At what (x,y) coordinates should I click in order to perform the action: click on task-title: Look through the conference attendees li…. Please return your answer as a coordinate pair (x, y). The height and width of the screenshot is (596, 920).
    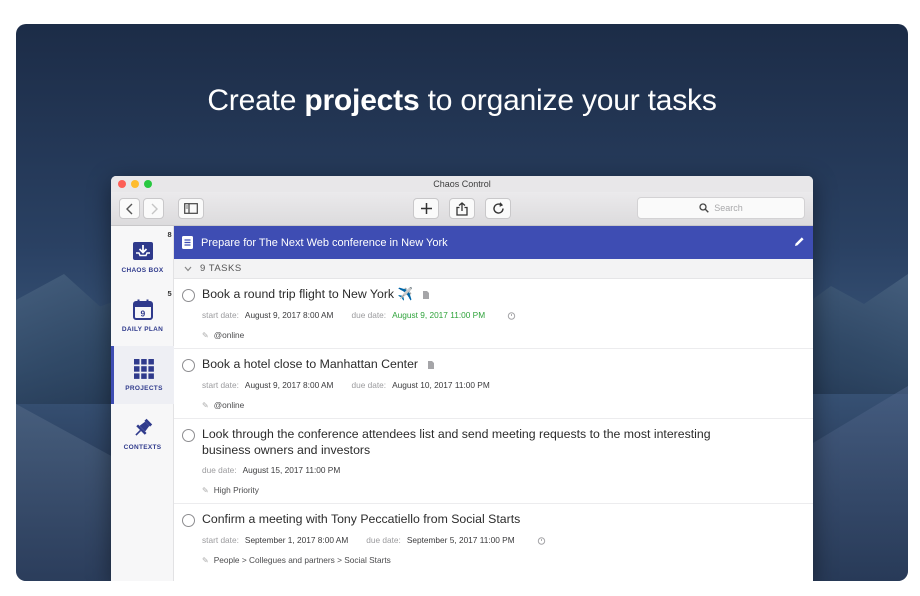
    Looking at the image, I should click on (456, 442).